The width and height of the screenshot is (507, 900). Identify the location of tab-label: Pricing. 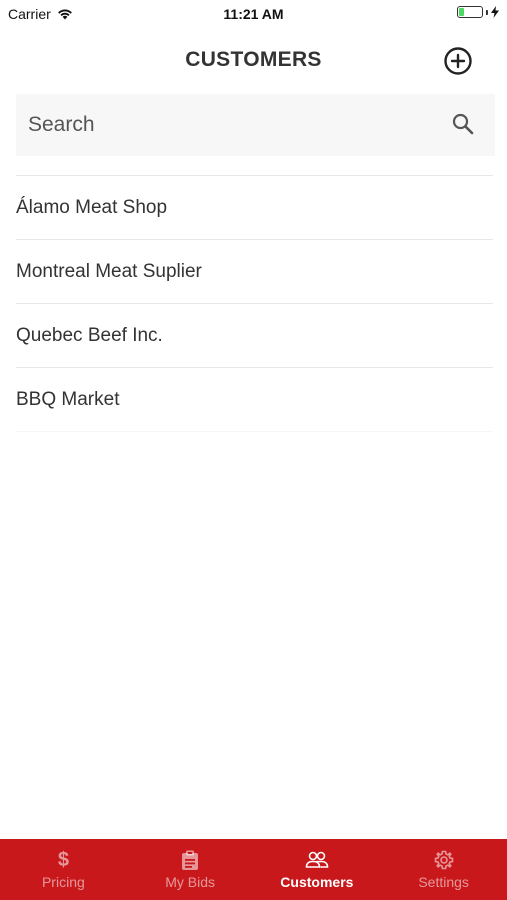
(63, 882).